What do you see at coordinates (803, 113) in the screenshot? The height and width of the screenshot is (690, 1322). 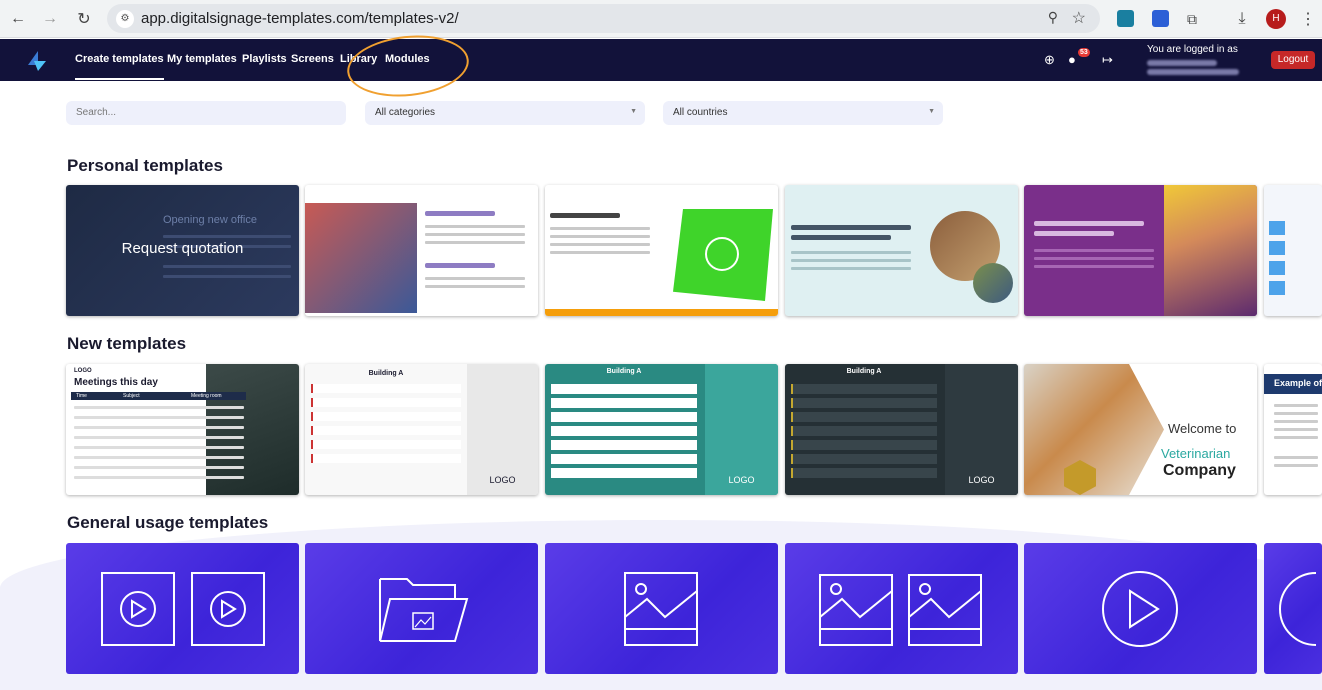 I see `country-select: All countries ▼` at bounding box center [803, 113].